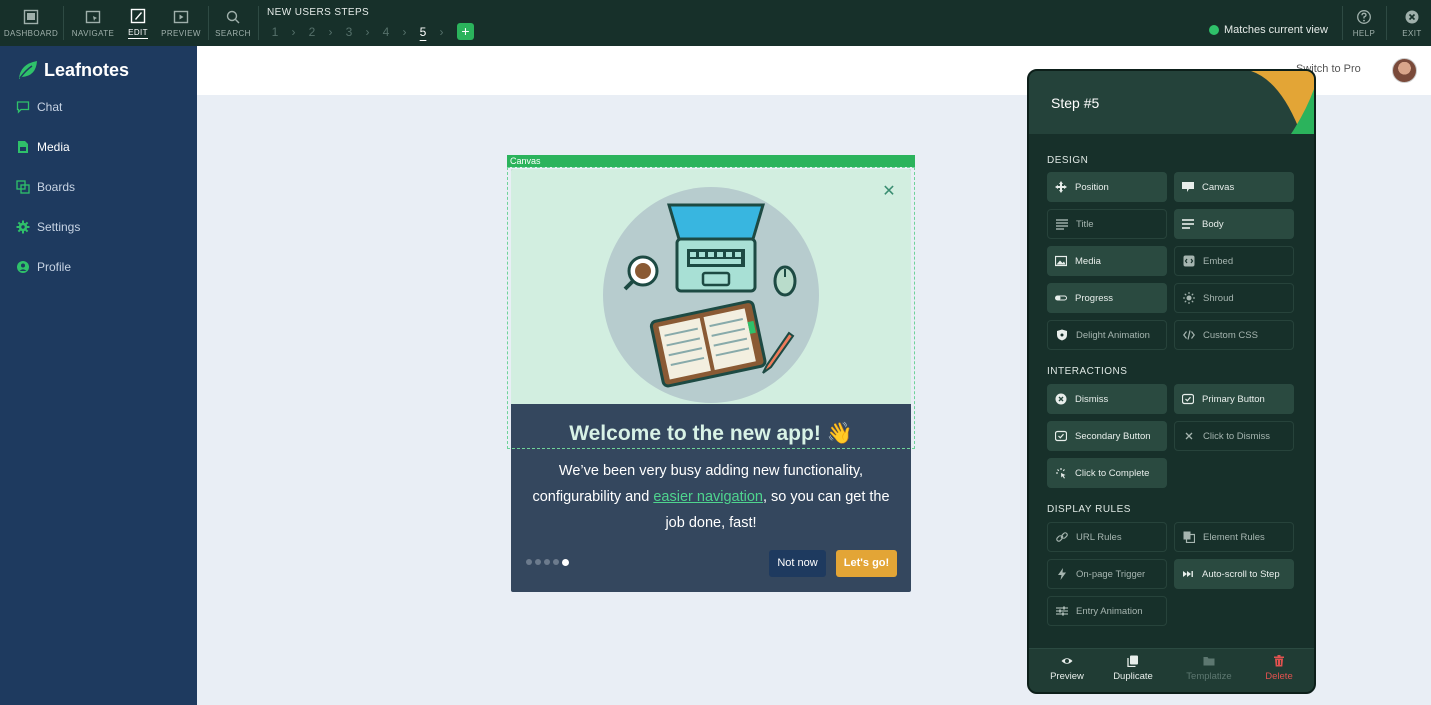 The image size is (1431, 705). What do you see at coordinates (1276, 30) in the screenshot?
I see `match-status-label: Matches current view` at bounding box center [1276, 30].